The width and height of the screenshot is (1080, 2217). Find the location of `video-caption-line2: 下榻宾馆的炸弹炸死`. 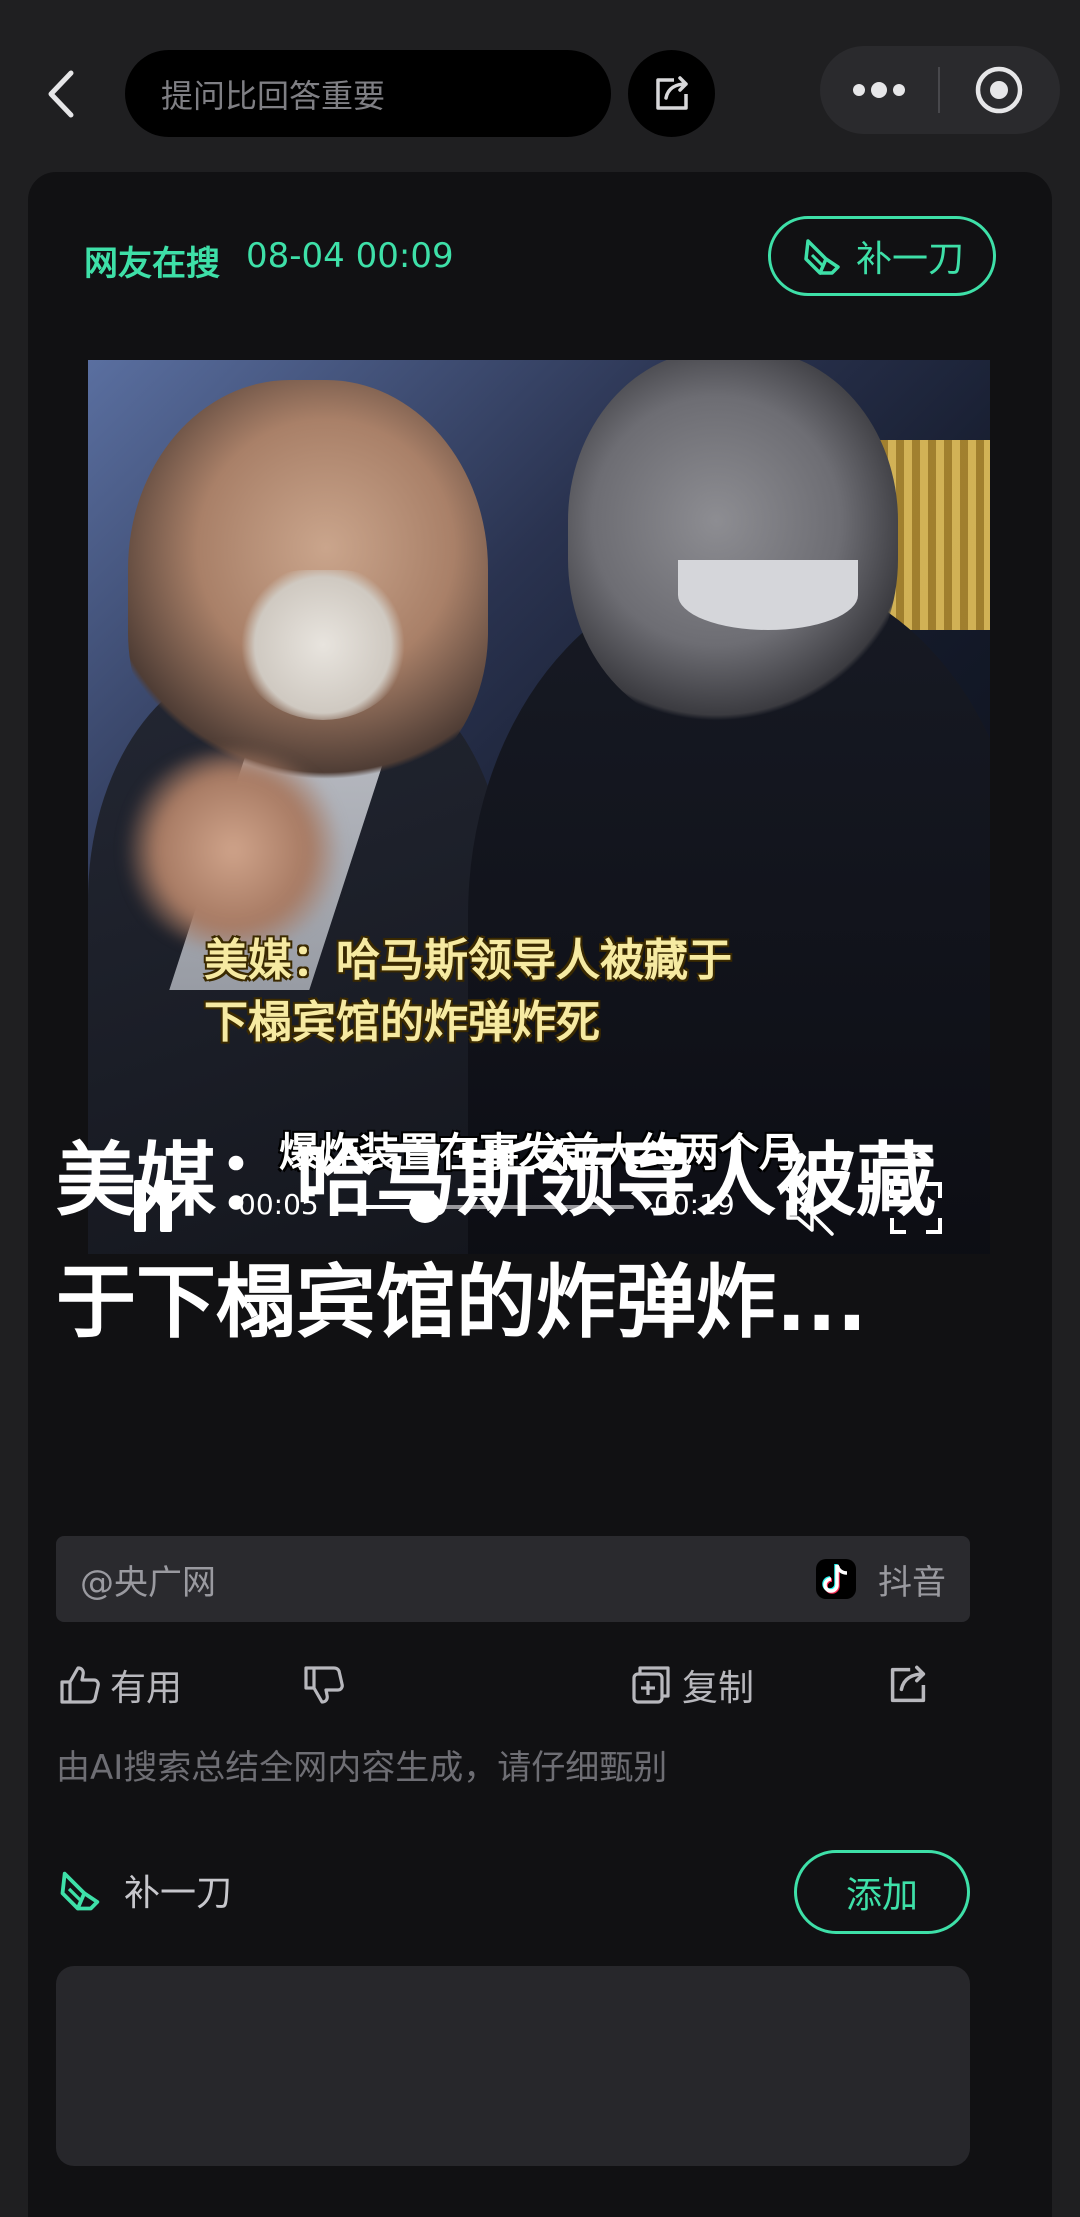

video-caption-line2: 下榻宾馆的炸弹炸死 is located at coordinates (402, 1022).